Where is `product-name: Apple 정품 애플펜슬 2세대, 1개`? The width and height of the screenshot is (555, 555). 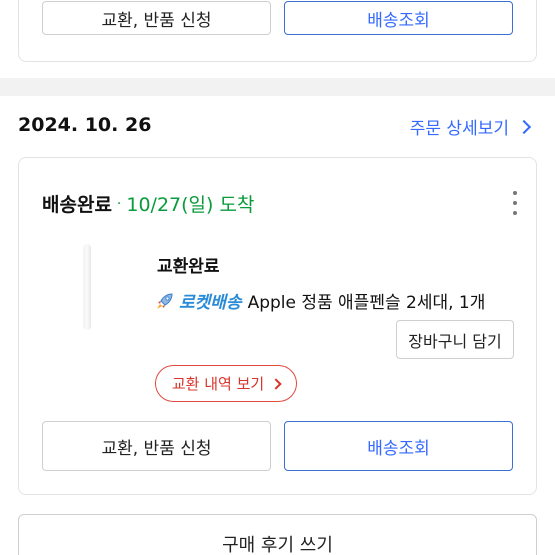 product-name: Apple 정품 애플펜슬 2세대, 1개 is located at coordinates (367, 300).